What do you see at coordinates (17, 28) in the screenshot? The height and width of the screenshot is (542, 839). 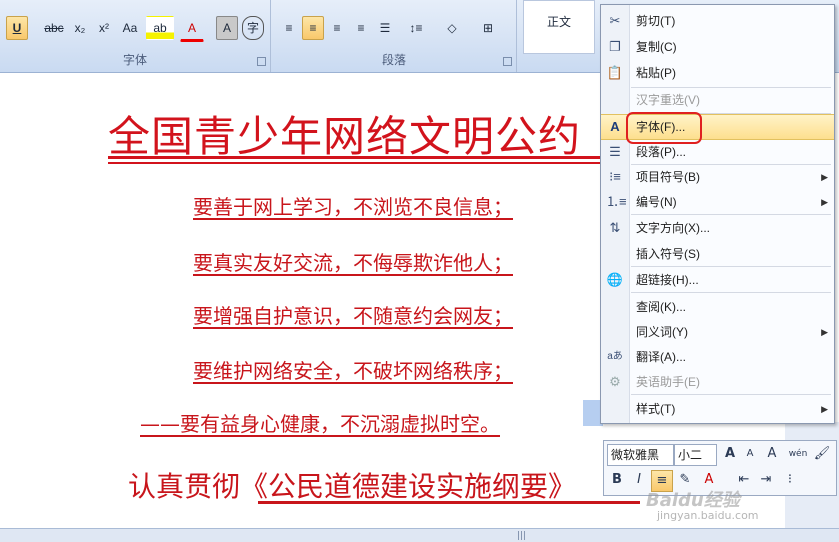 I see `underline-button: U` at bounding box center [17, 28].